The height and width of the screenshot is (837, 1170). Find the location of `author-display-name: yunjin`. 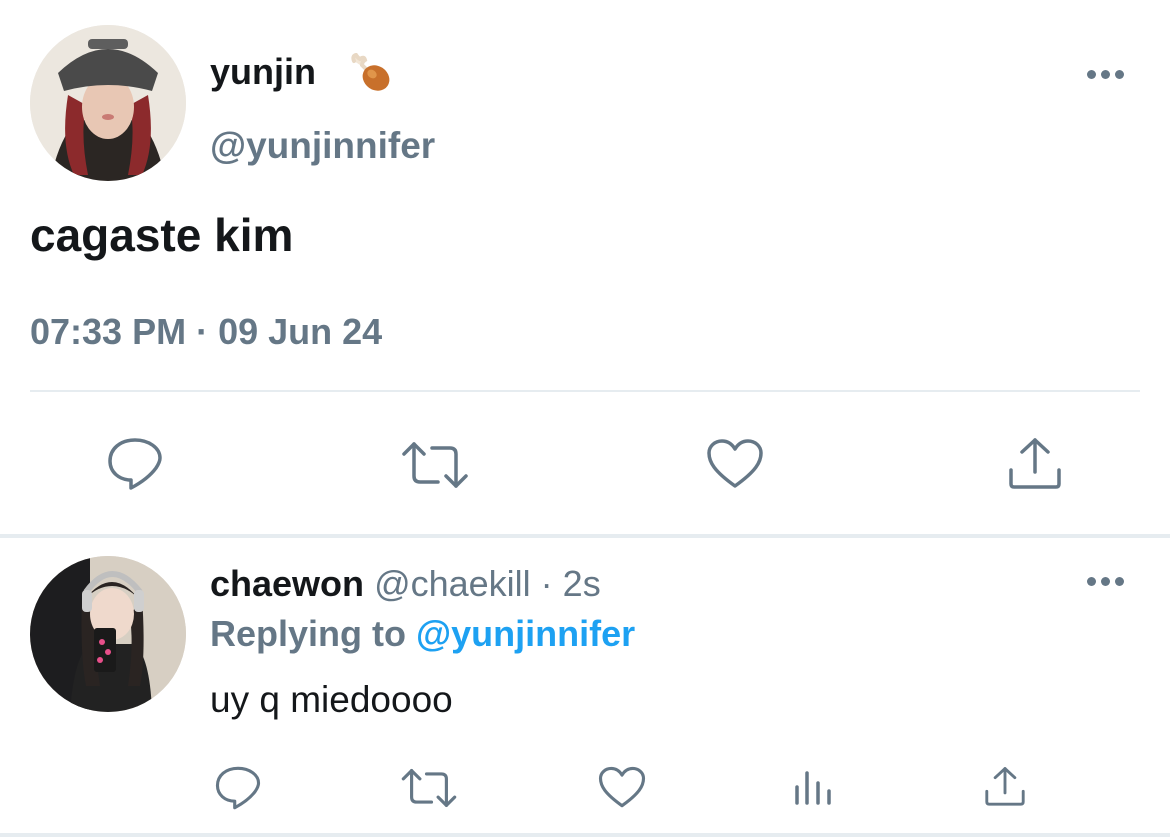

author-display-name: yunjin is located at coordinates (263, 72).